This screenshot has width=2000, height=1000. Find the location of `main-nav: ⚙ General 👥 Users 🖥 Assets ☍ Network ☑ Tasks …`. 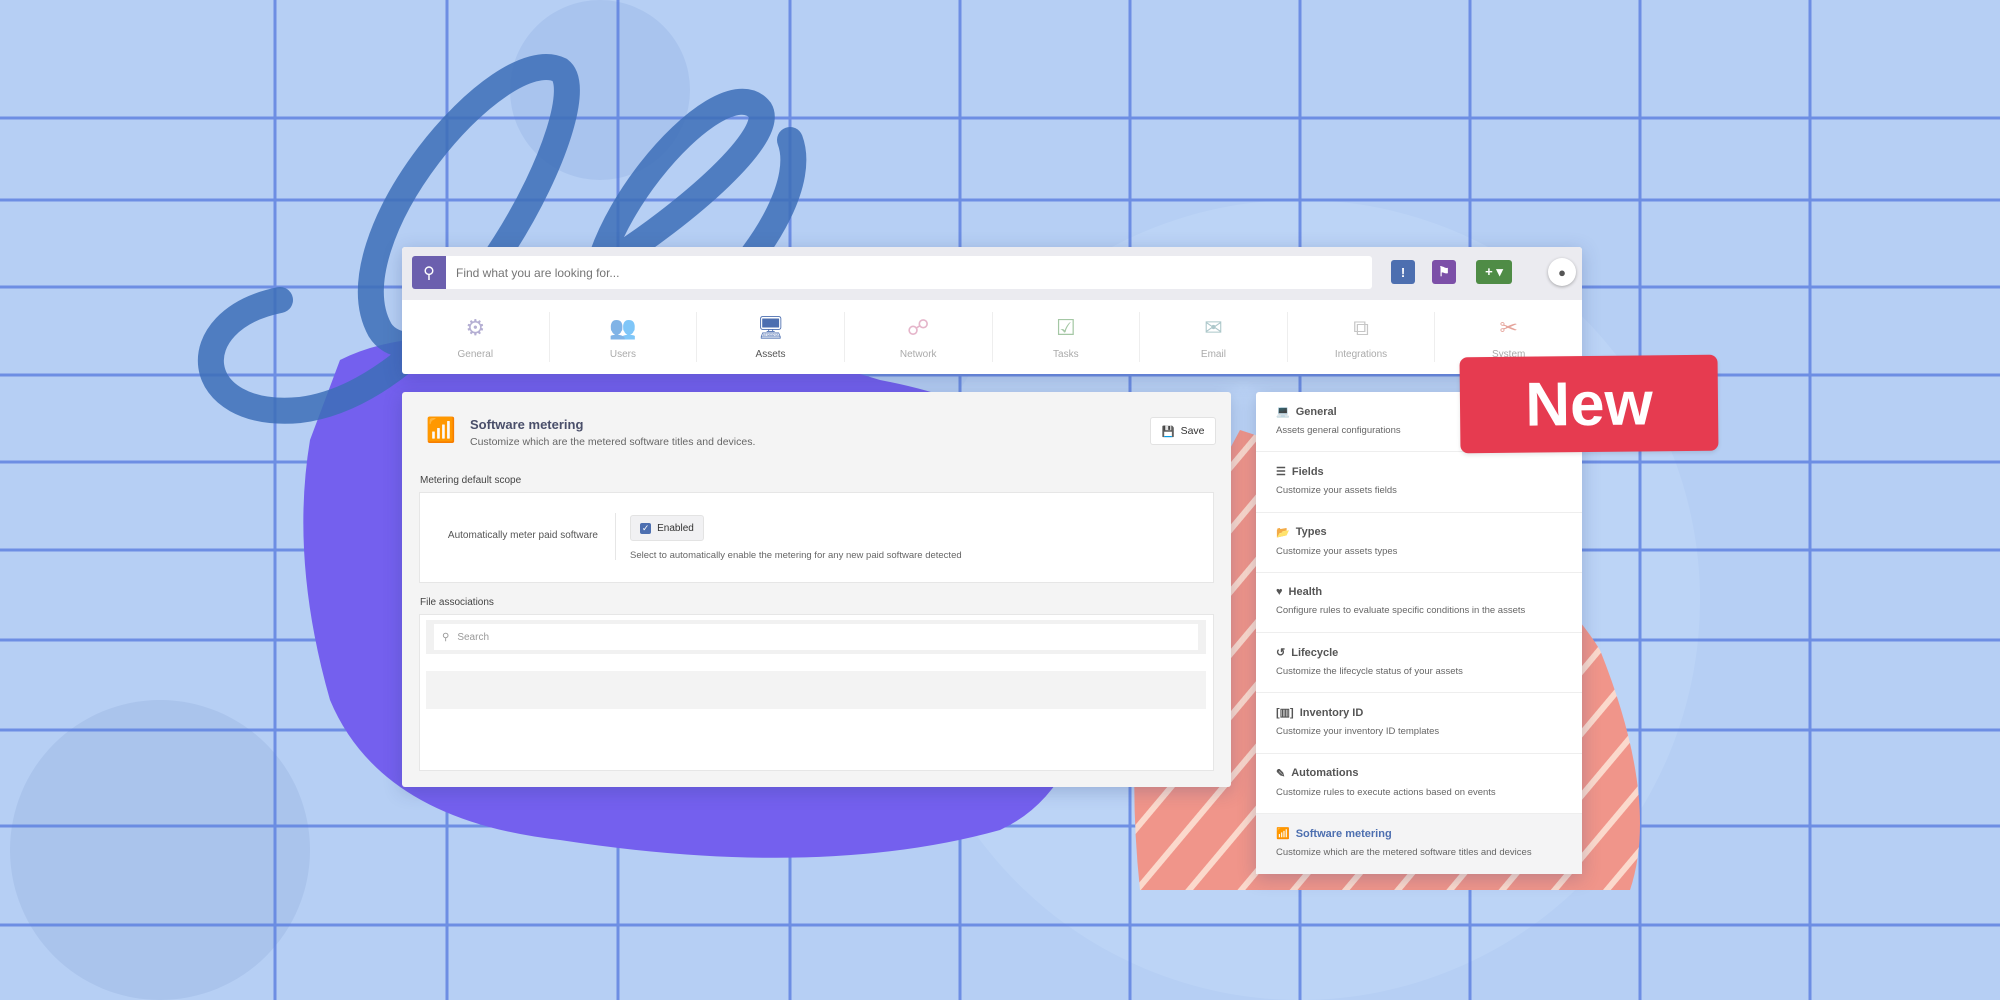

main-nav: ⚙ General 👥 Users 🖥 Assets ☍ Network ☑ Tasks … is located at coordinates (992, 337).